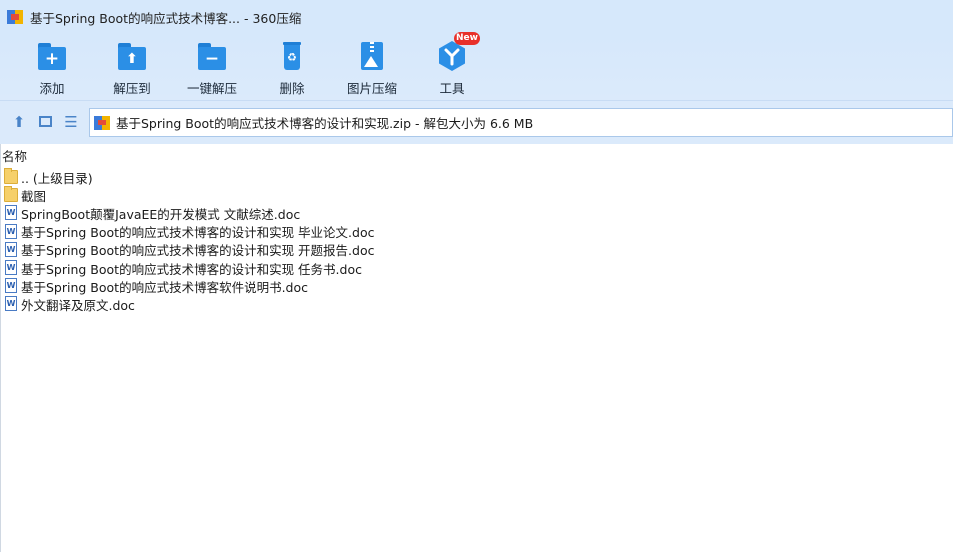  Describe the element at coordinates (191, 269) in the screenshot. I see `list-item-label: 基于Spring Boot的响应式技术博客的设计和实现 任务书.doc` at that location.